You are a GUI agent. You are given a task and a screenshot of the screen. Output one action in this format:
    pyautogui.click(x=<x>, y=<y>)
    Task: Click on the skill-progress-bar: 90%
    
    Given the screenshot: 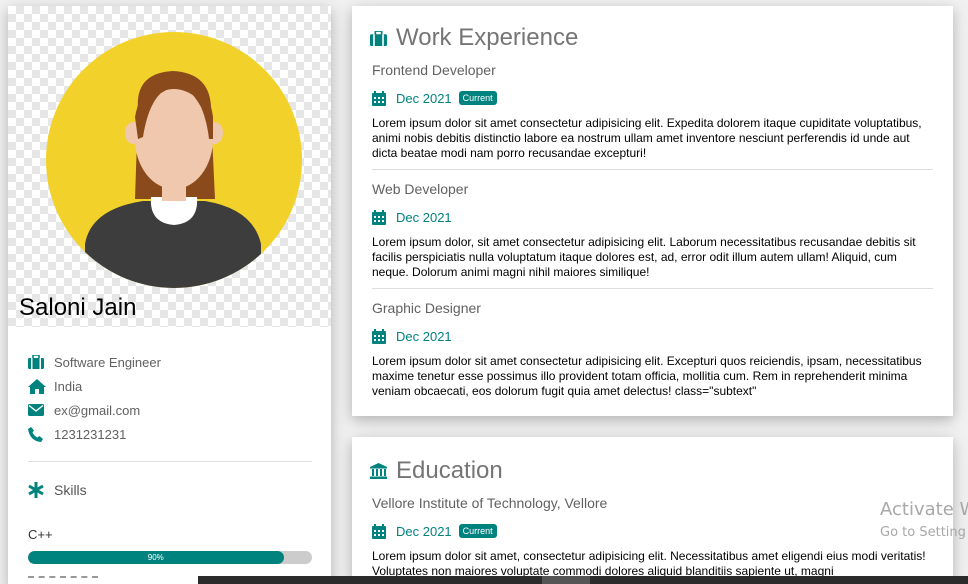 What is the action you would take?
    pyautogui.click(x=170, y=557)
    